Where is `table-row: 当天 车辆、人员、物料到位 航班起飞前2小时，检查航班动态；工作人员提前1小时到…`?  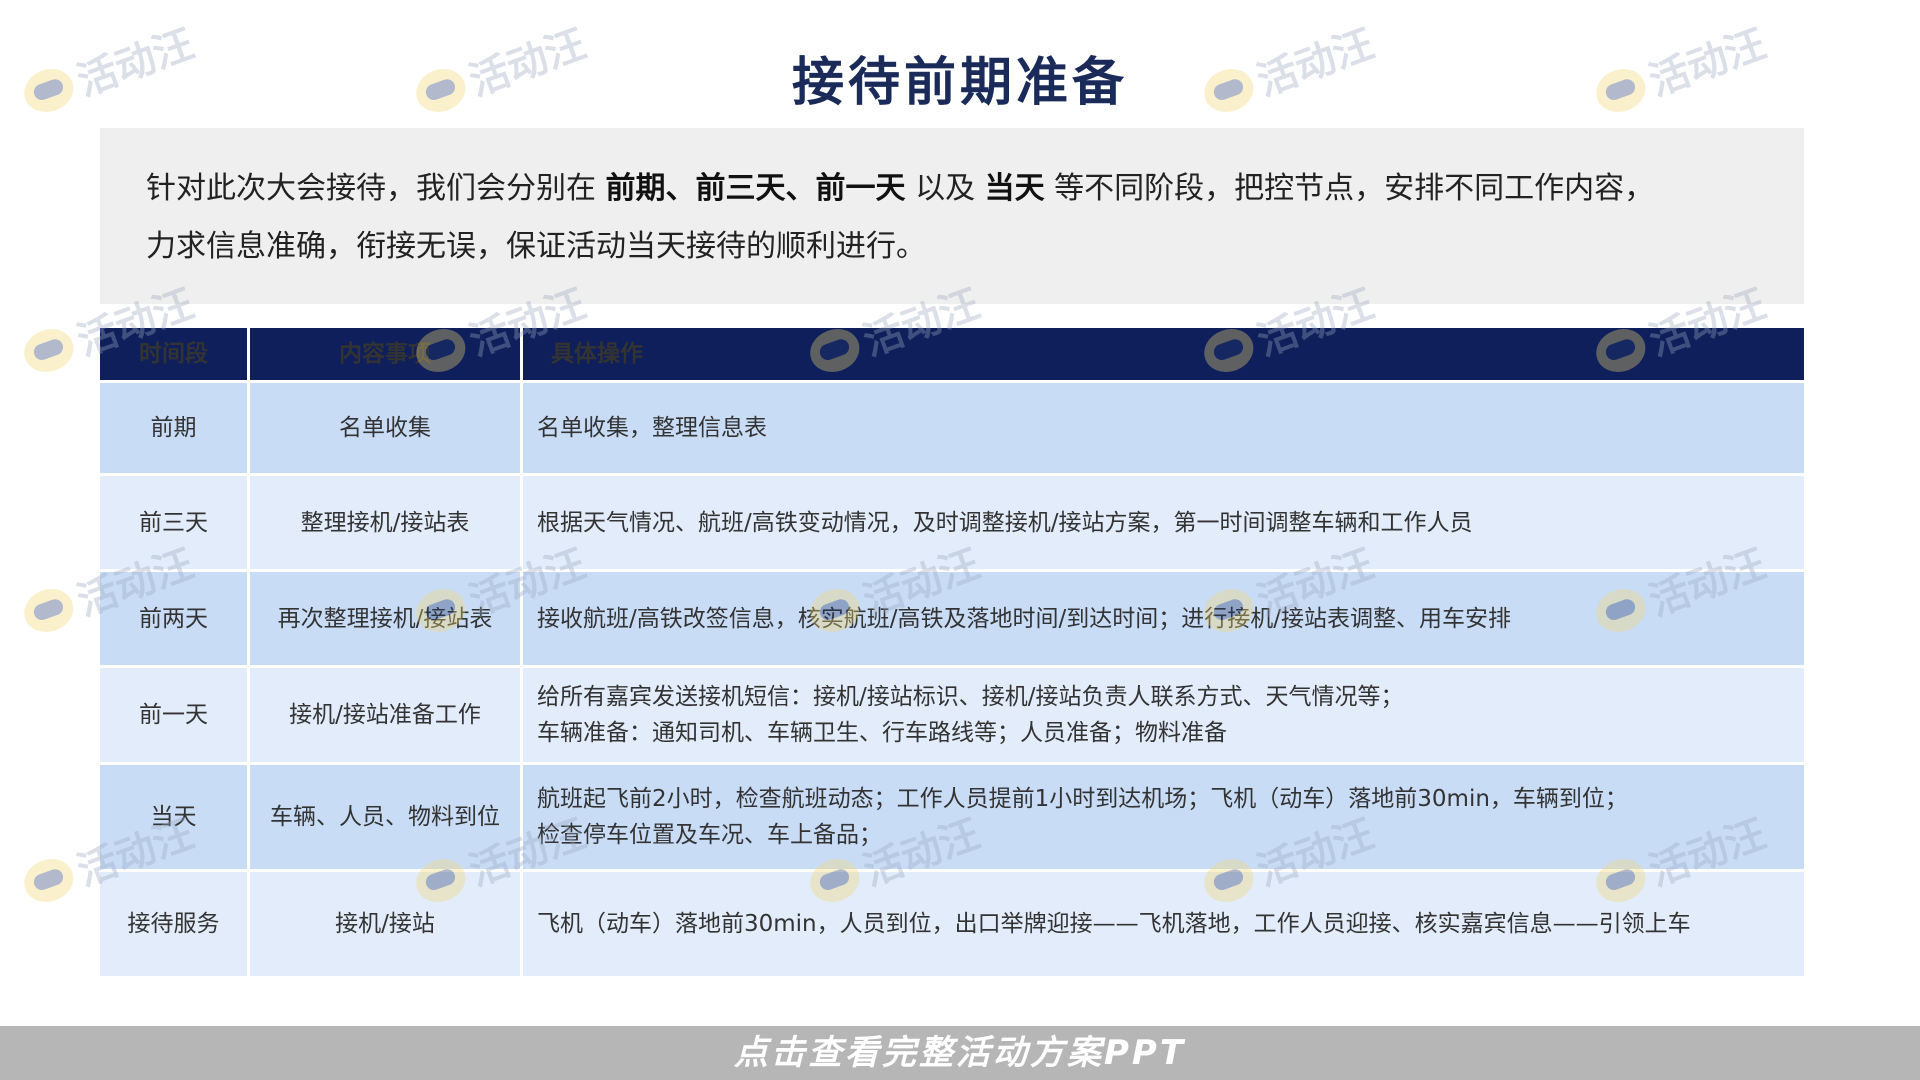
table-row: 当天 车辆、人员、物料到位 航班起飞前2小时，检查航班动态；工作人员提前1小时到… is located at coordinates (952, 815).